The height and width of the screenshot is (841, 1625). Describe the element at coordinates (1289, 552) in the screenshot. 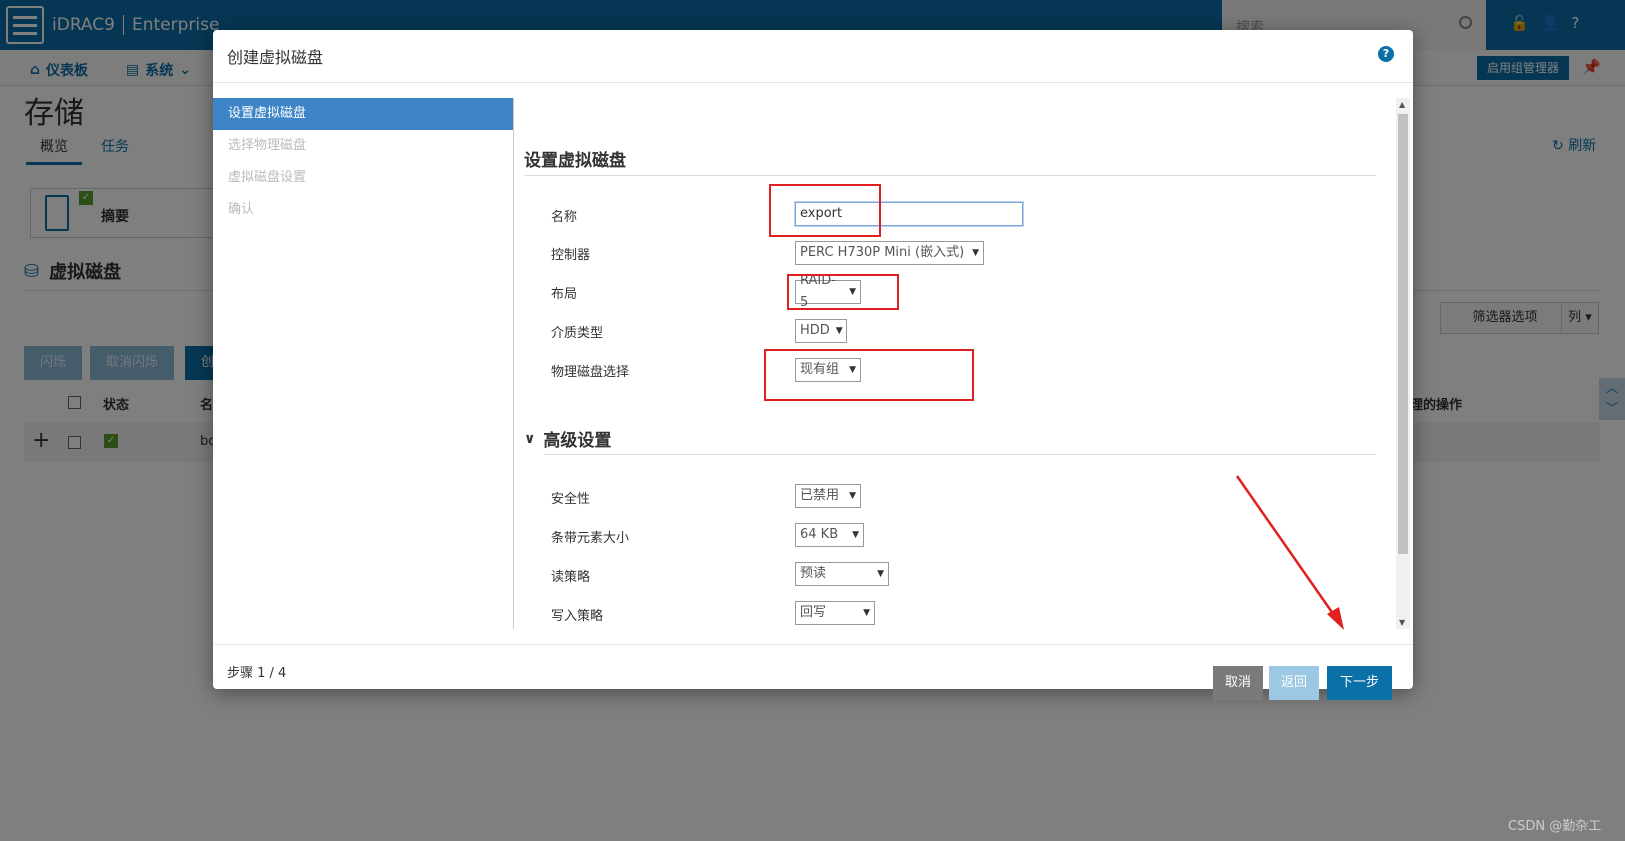

I see `annotation-arrow-icon` at that location.